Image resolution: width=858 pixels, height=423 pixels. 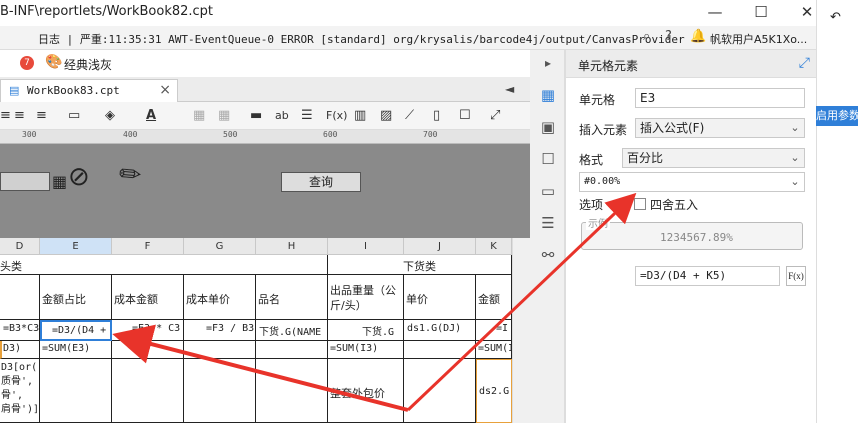 I want to click on arrow-to-format, so click(x=521, y=302).